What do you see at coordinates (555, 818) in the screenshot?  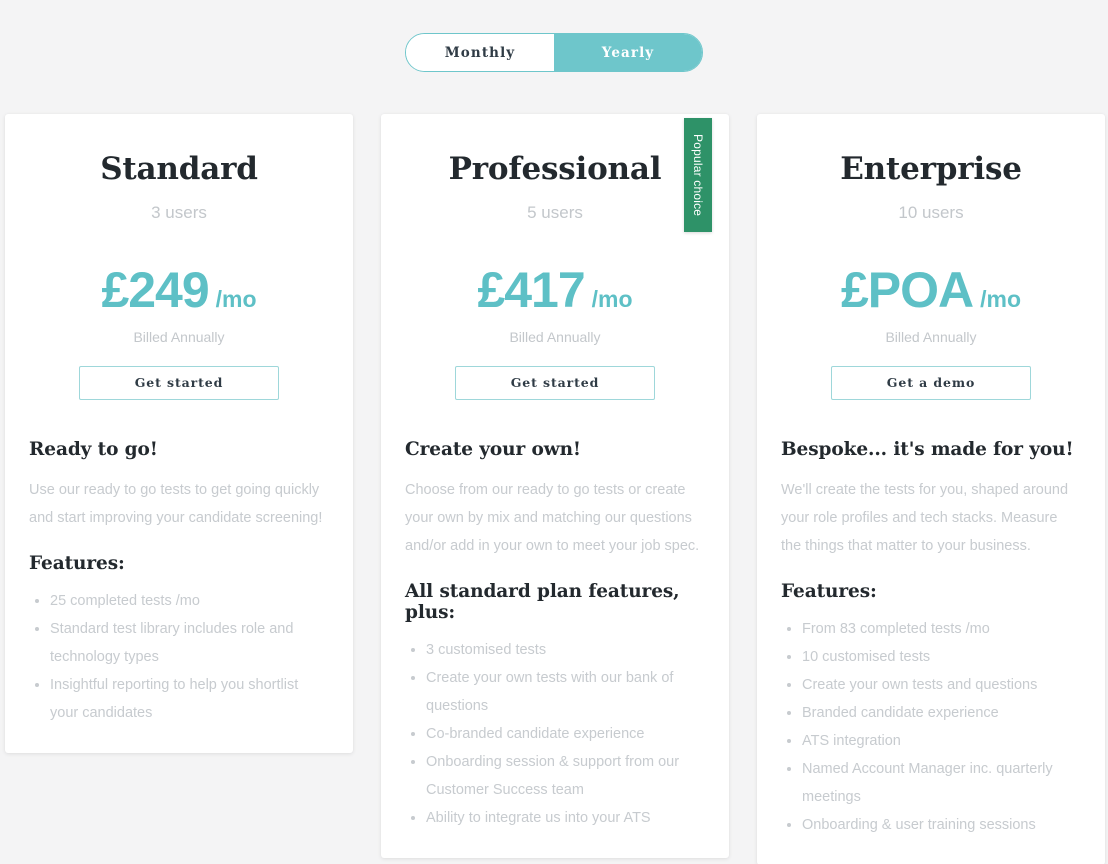 I see `list-item: Ability to integrate us into your ATS` at bounding box center [555, 818].